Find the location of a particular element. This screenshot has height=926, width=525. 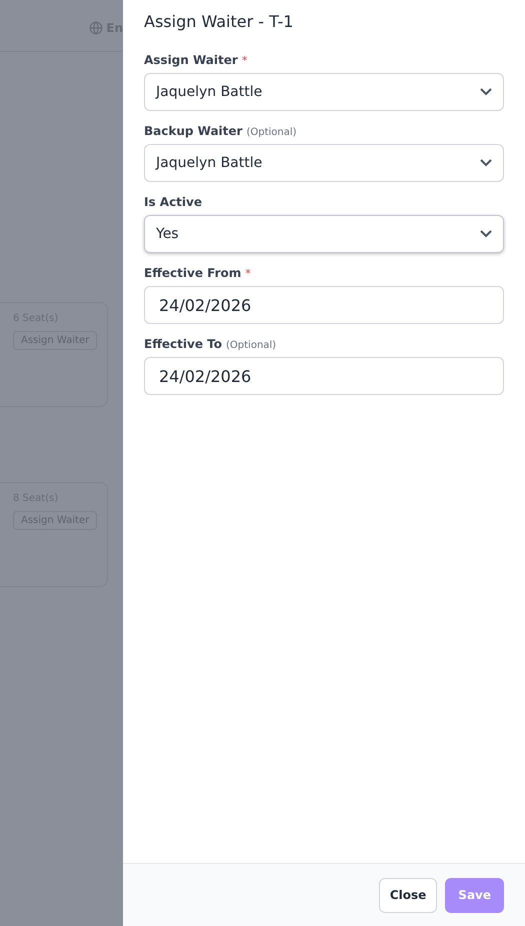

close-button: Close is located at coordinates (408, 895).